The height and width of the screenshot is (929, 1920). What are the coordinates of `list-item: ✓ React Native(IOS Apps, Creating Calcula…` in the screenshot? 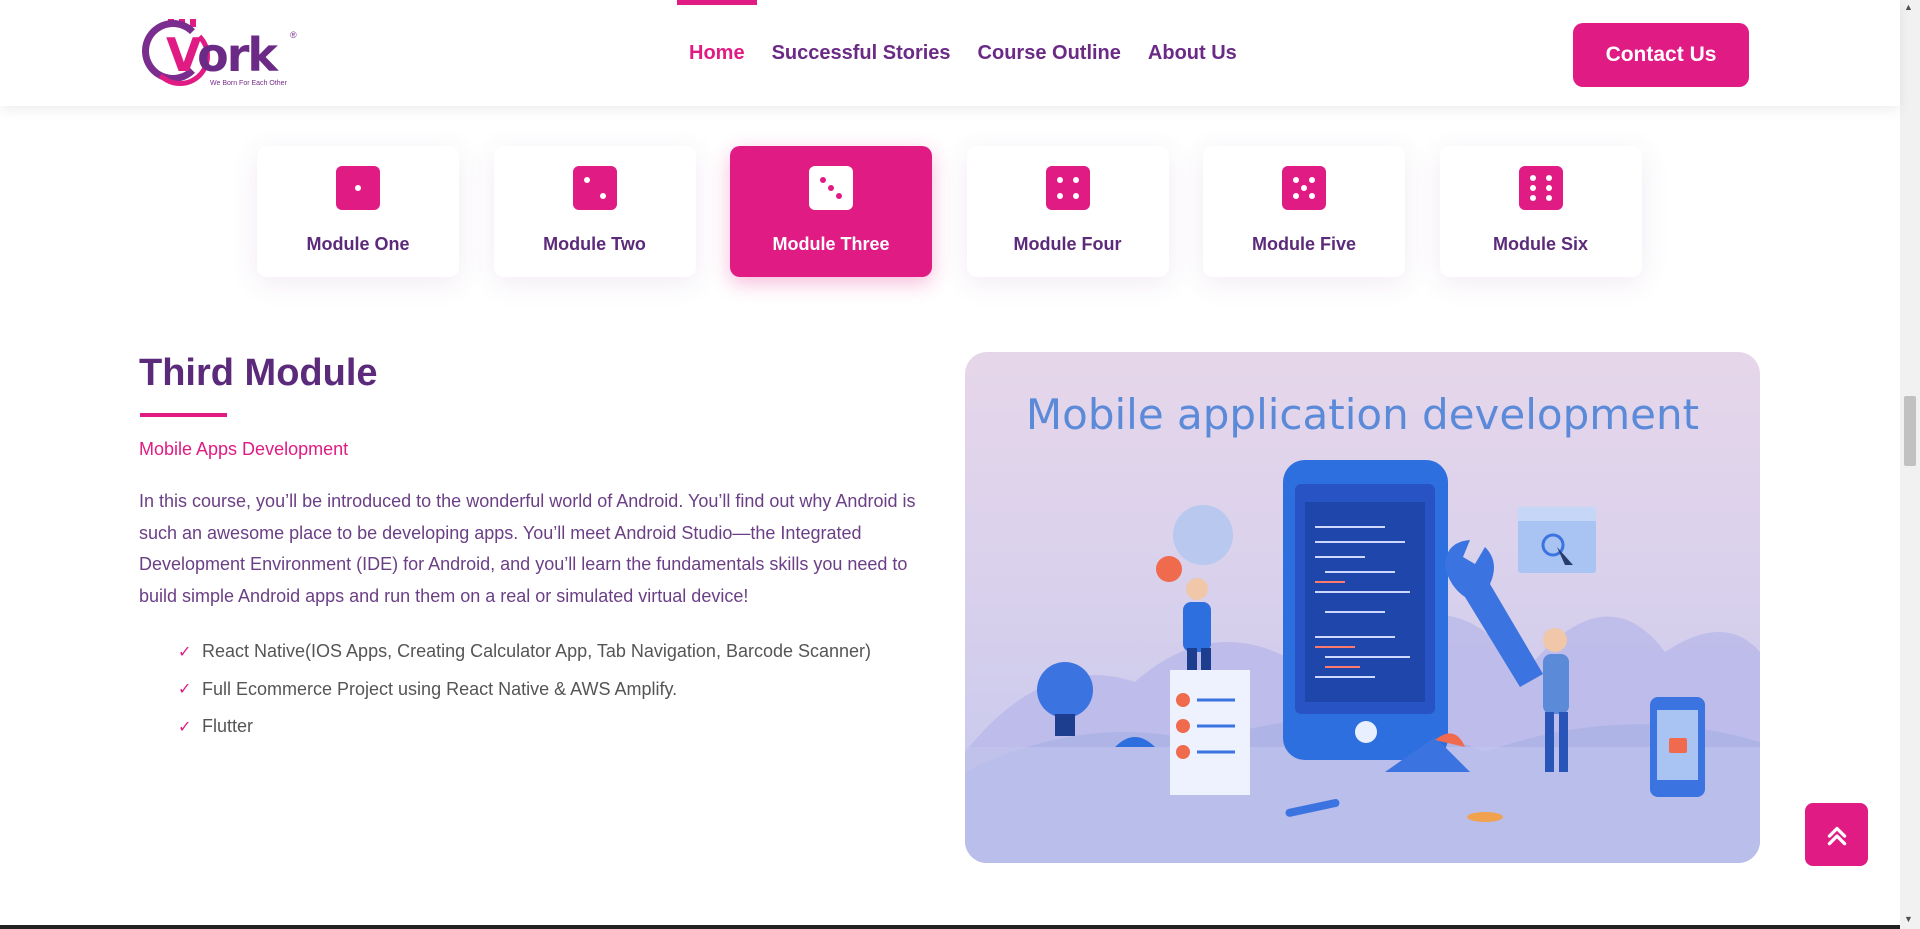 It's located at (525, 651).